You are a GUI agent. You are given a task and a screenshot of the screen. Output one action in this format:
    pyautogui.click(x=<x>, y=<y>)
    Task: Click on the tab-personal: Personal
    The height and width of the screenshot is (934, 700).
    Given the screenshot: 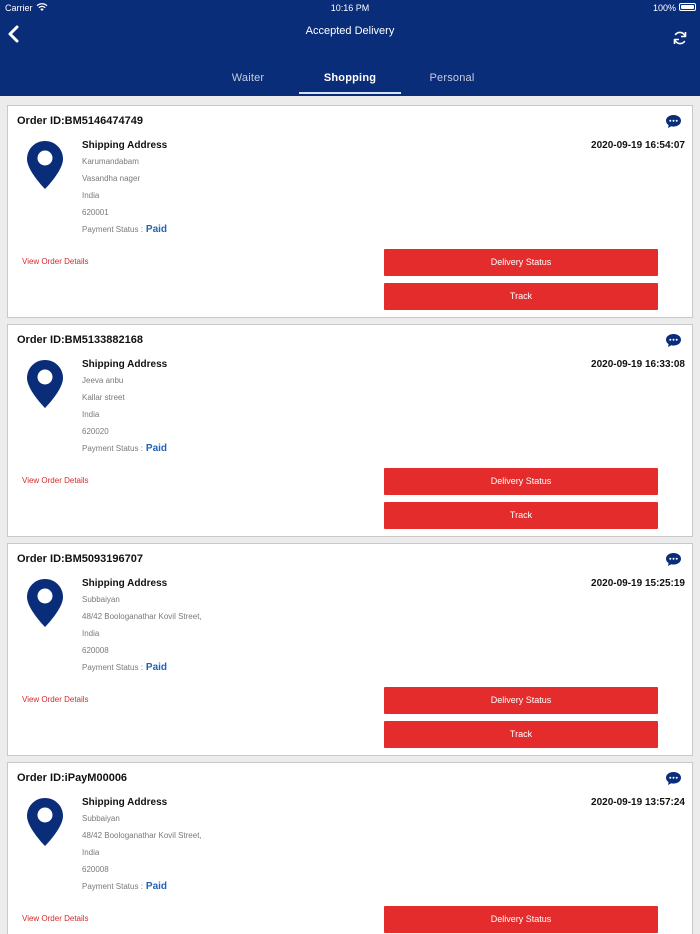 What is the action you would take?
    pyautogui.click(x=452, y=78)
    